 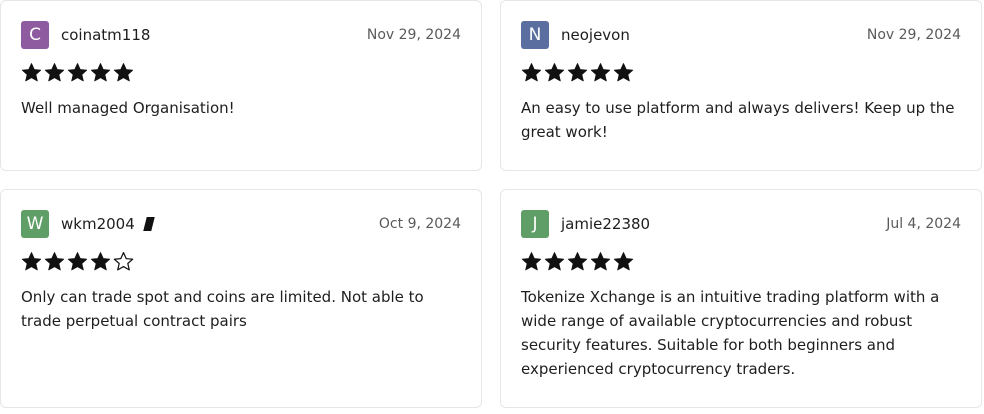 I want to click on review-date: Jul 4, 2024, so click(x=923, y=223).